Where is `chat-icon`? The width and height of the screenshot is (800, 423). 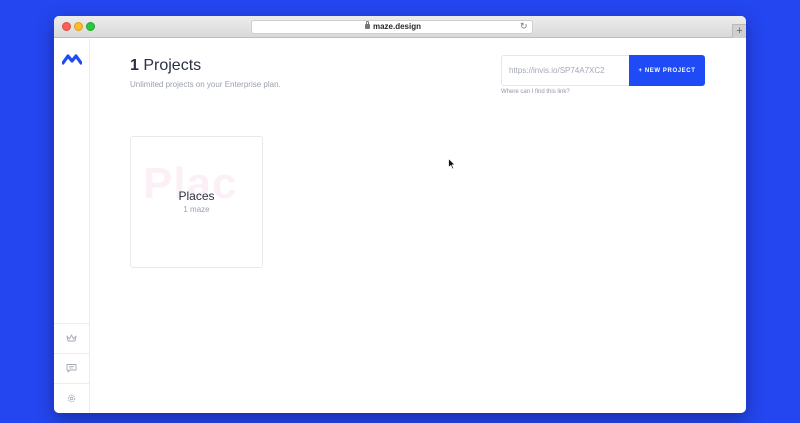
chat-icon is located at coordinates (71, 368).